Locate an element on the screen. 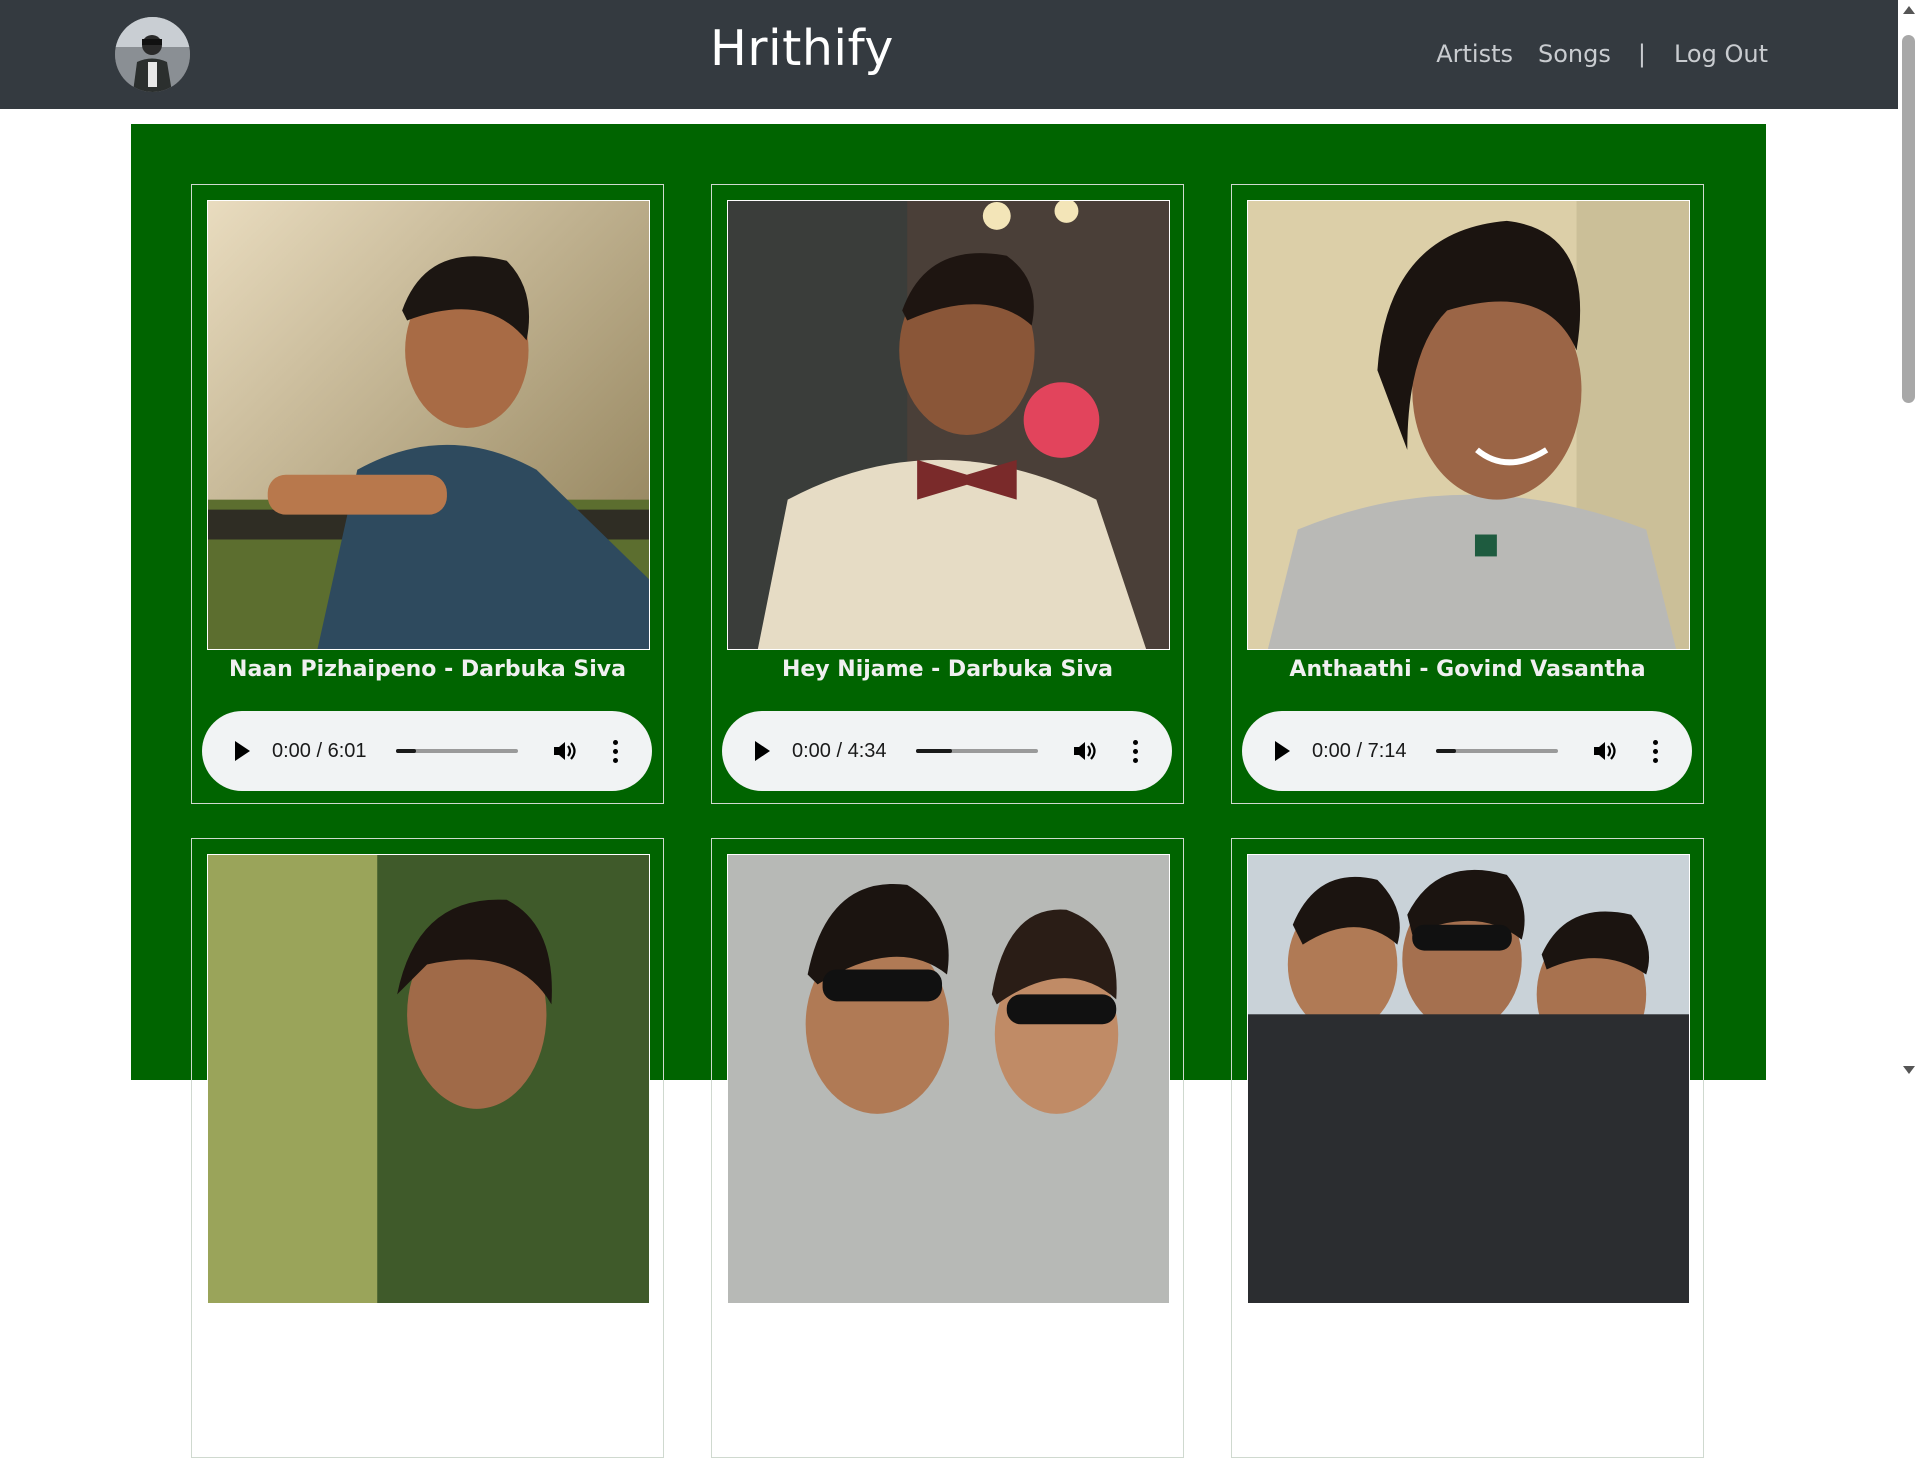 The image size is (1920, 1458). nav-logout-link: Log Out is located at coordinates (1721, 54).